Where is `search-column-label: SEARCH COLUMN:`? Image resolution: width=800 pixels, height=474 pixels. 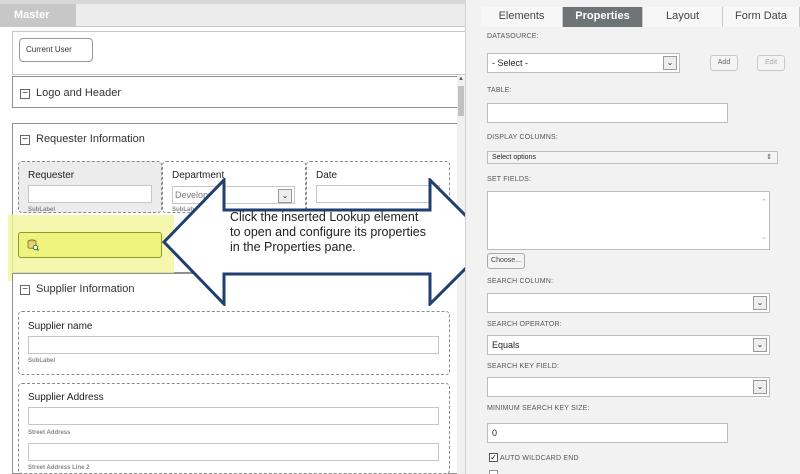
search-column-label: SEARCH COLUMN: is located at coordinates (520, 281).